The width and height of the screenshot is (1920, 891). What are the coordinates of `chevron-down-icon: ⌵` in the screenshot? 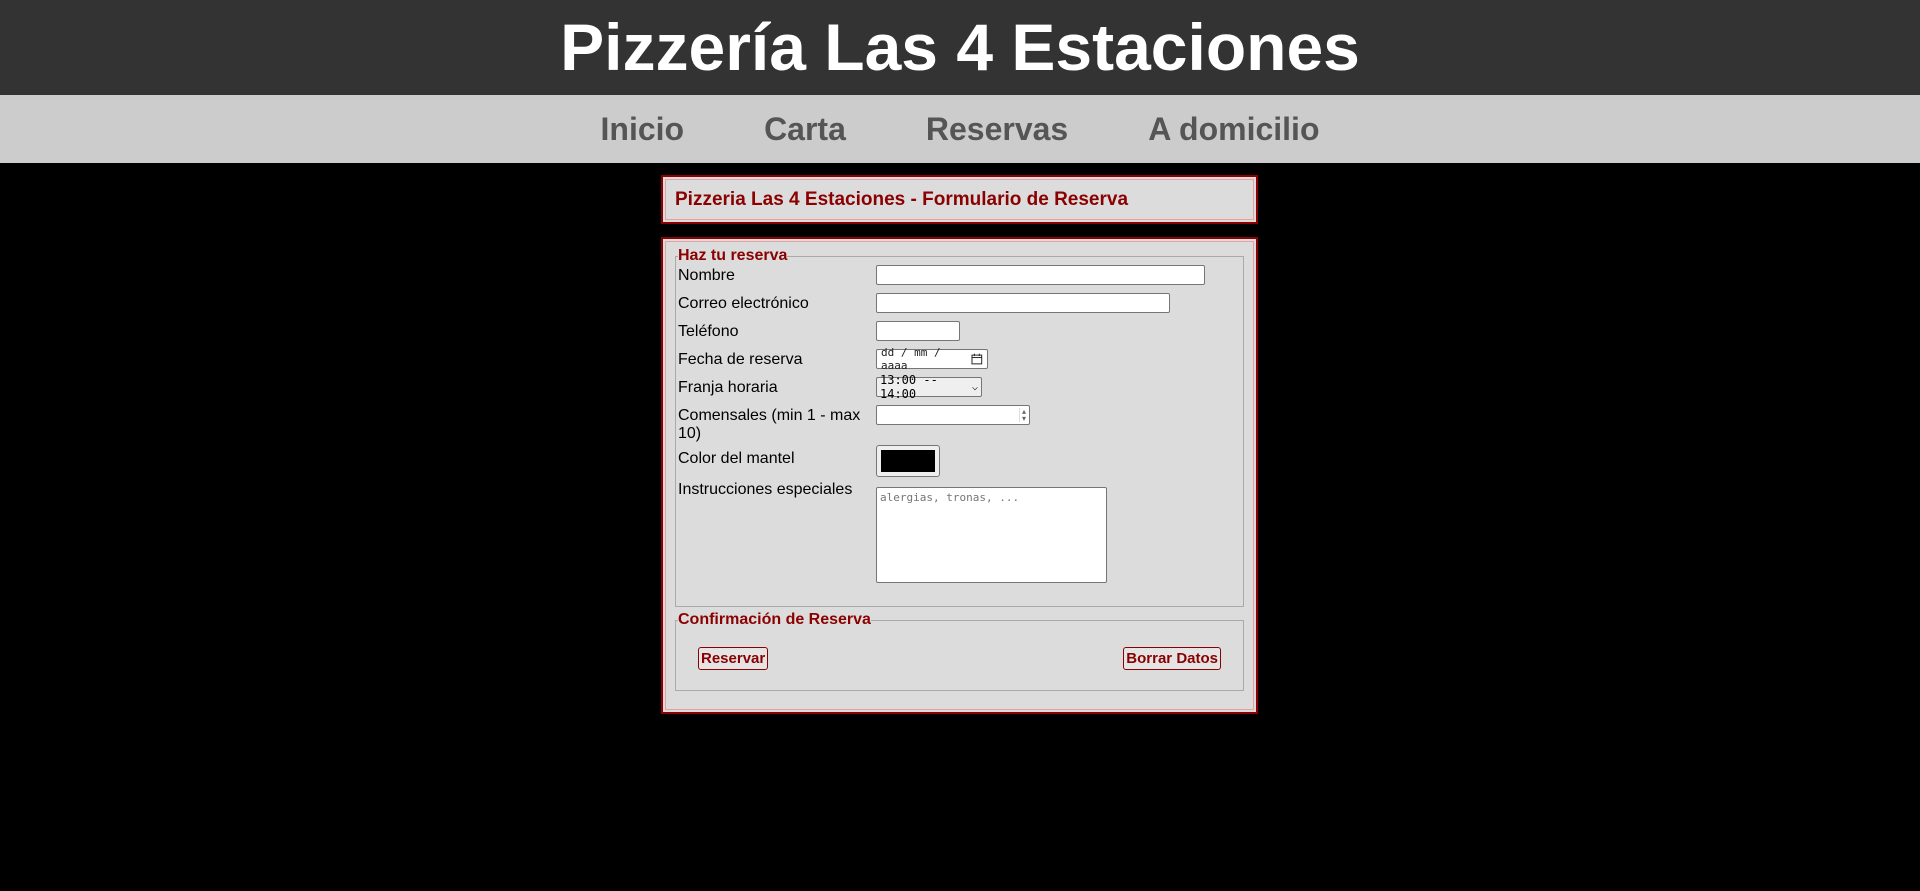 It's located at (974, 387).